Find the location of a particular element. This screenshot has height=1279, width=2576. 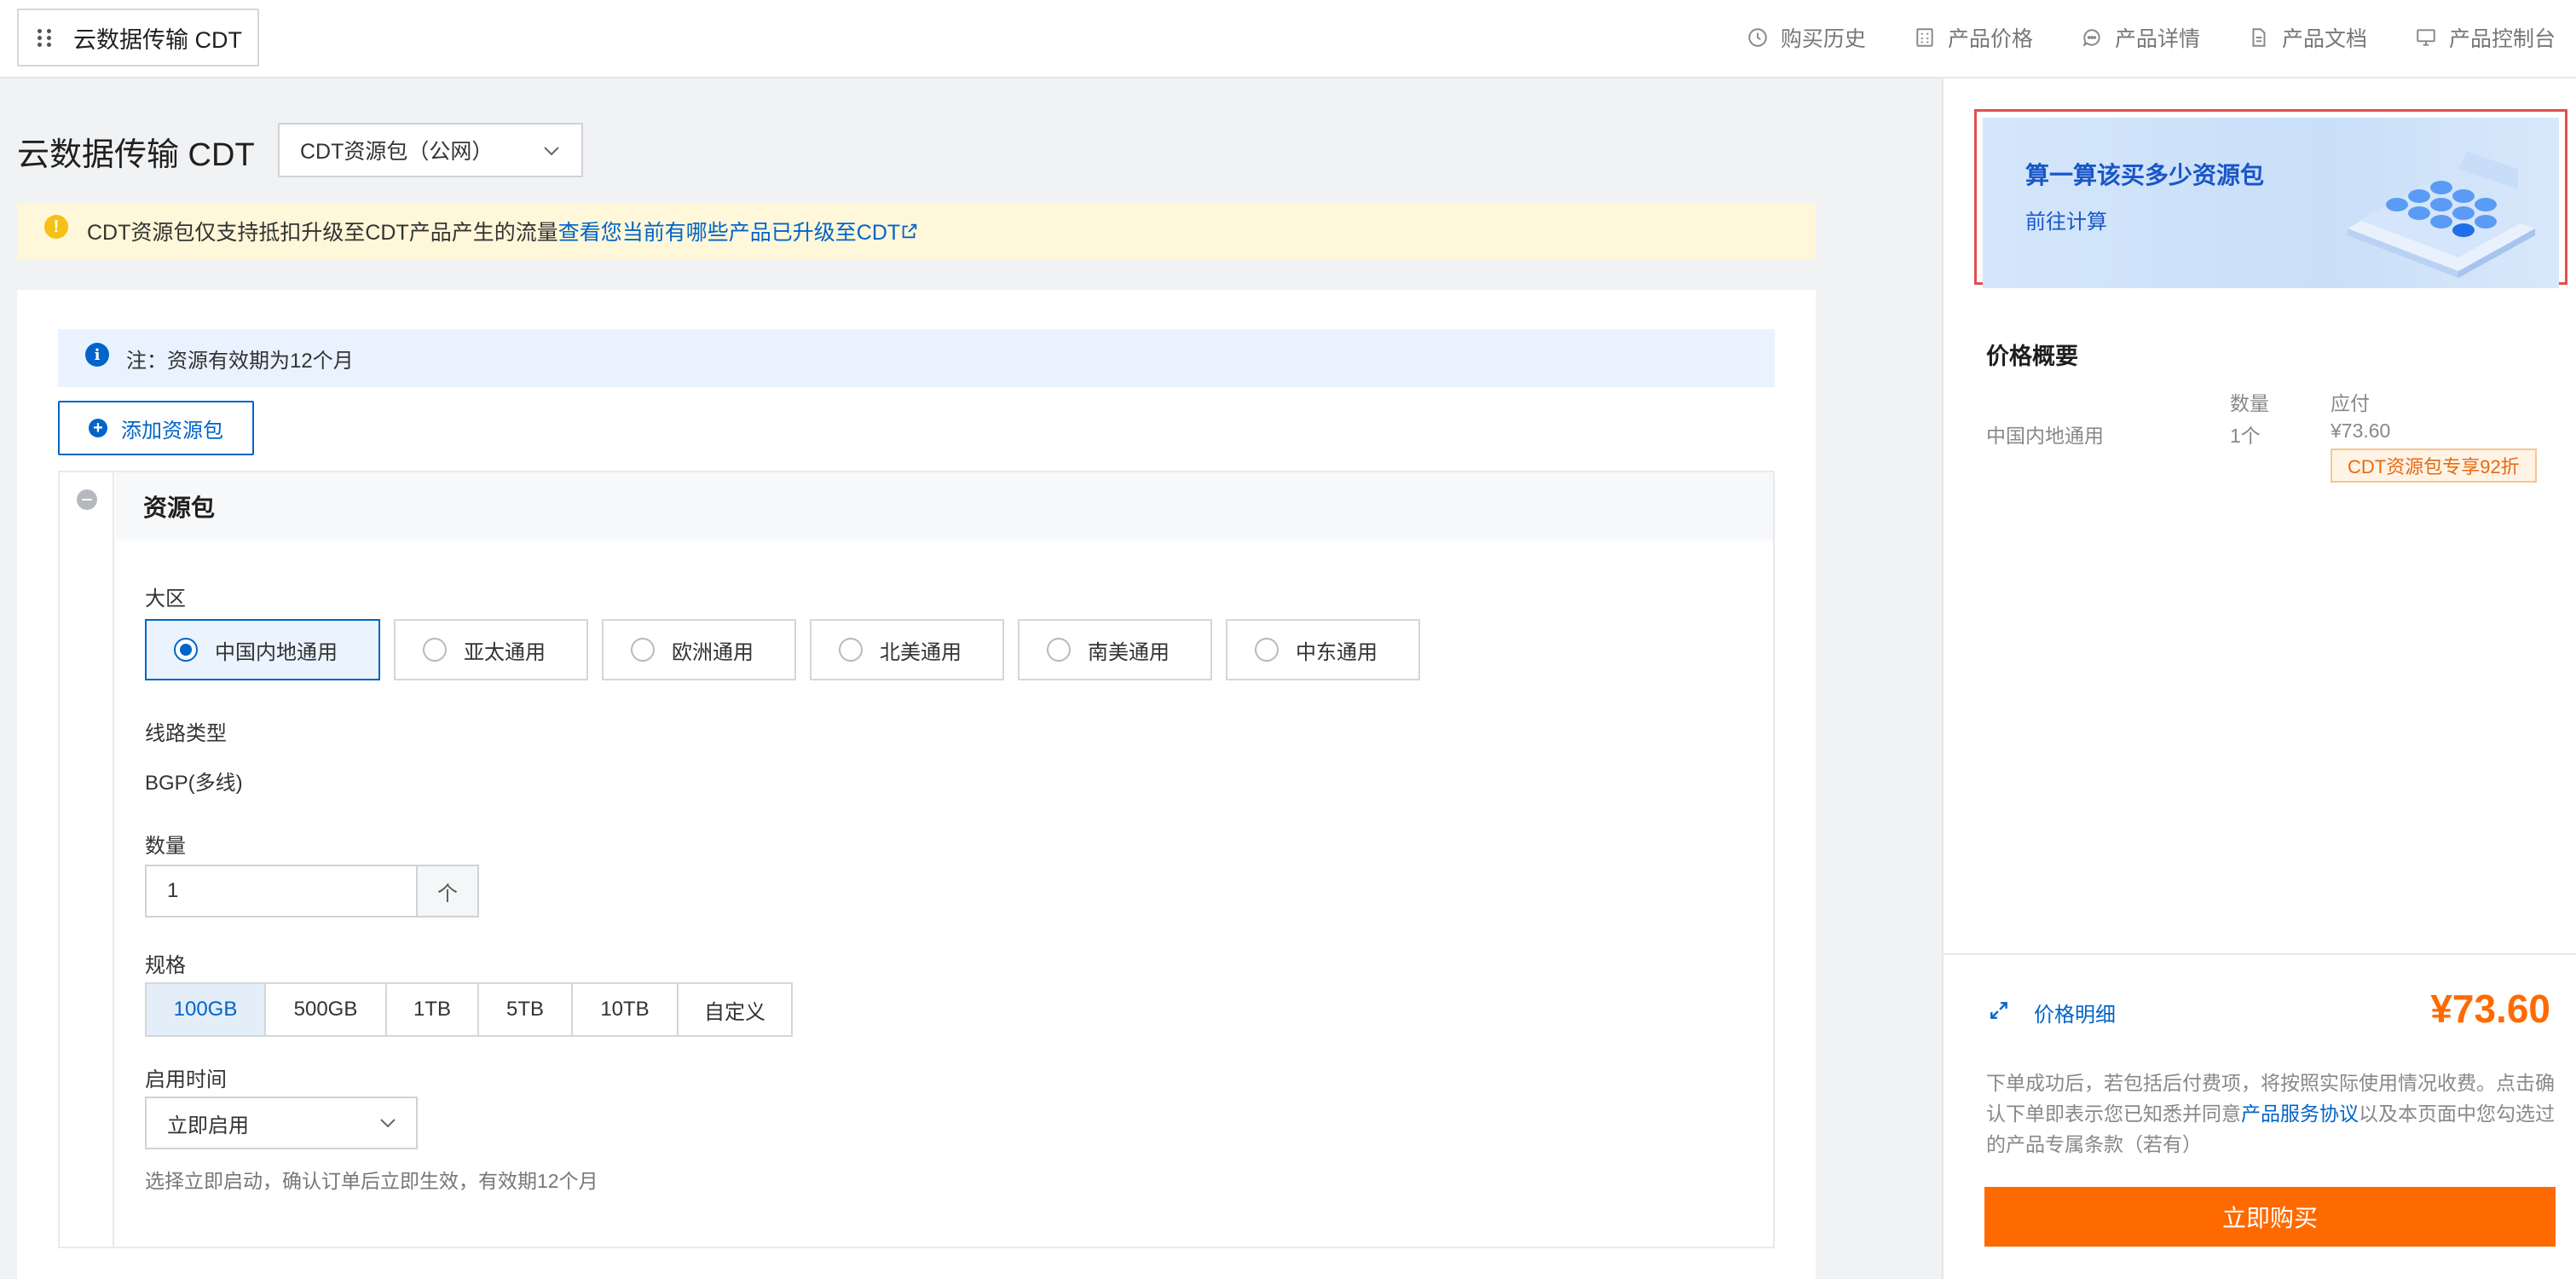

spec-option-custom: 自定义 is located at coordinates (735, 1009).